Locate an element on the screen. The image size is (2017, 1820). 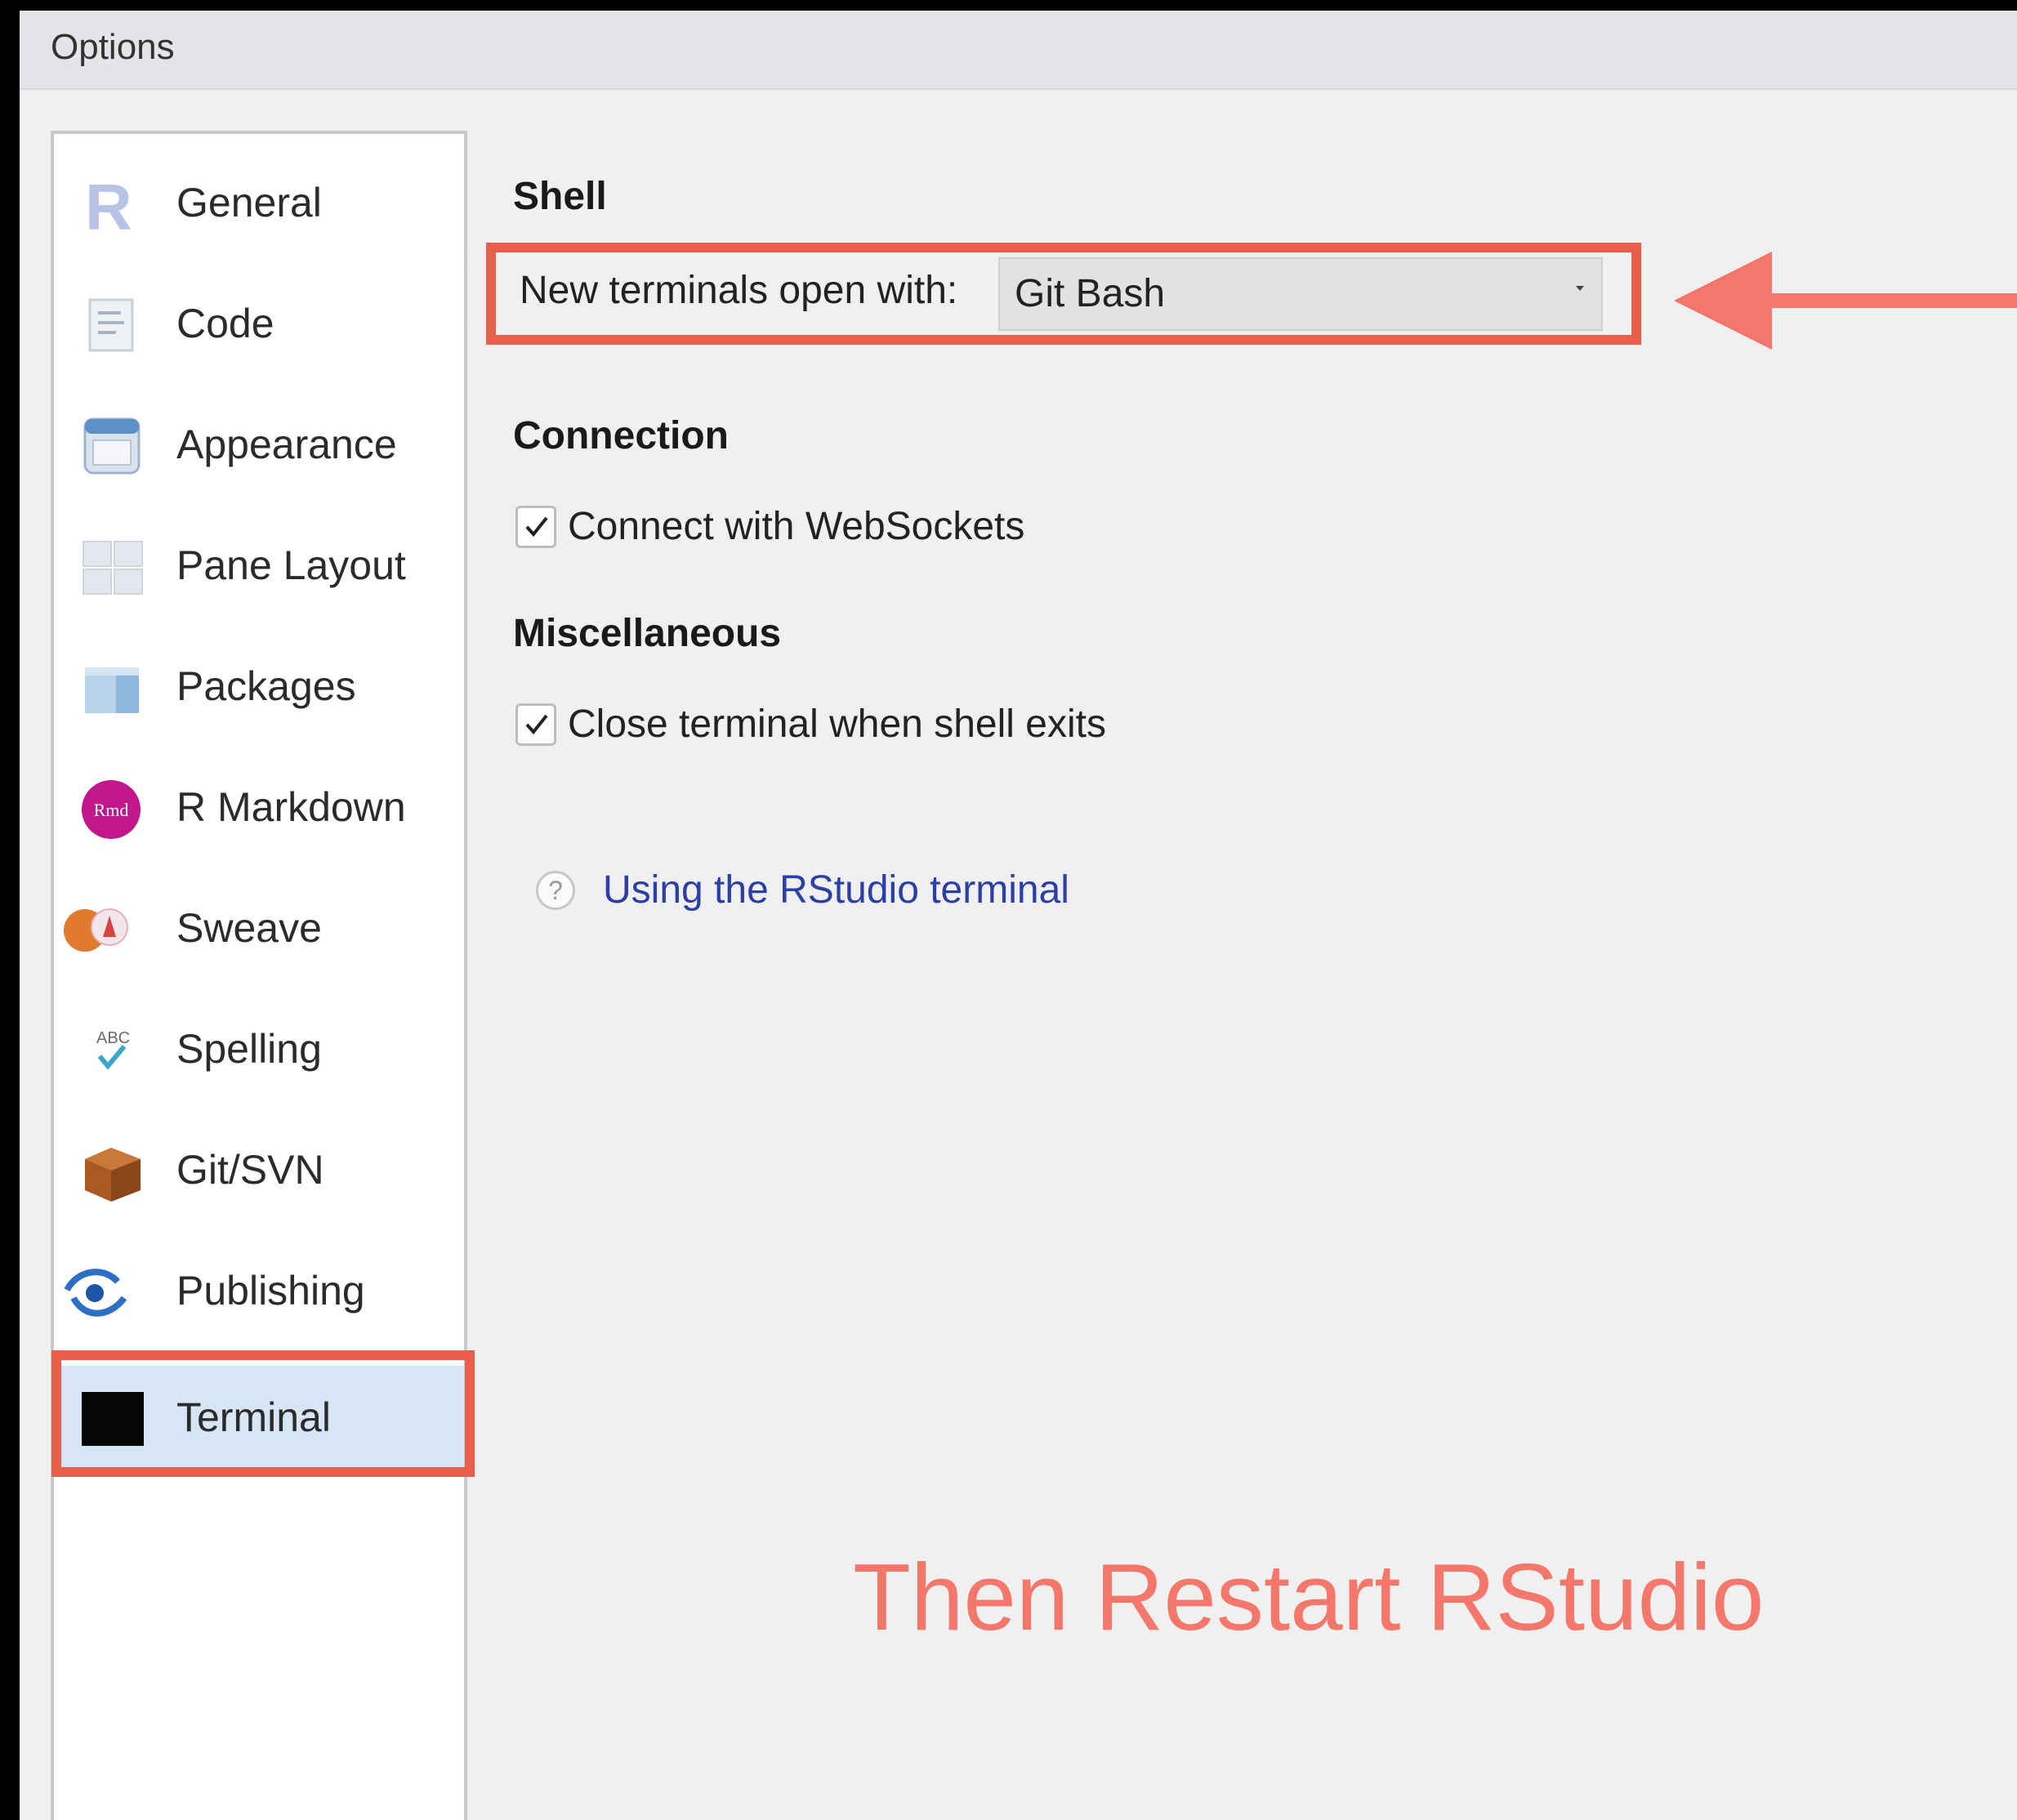
sidebar-item-label: Code is located at coordinates (225, 324).